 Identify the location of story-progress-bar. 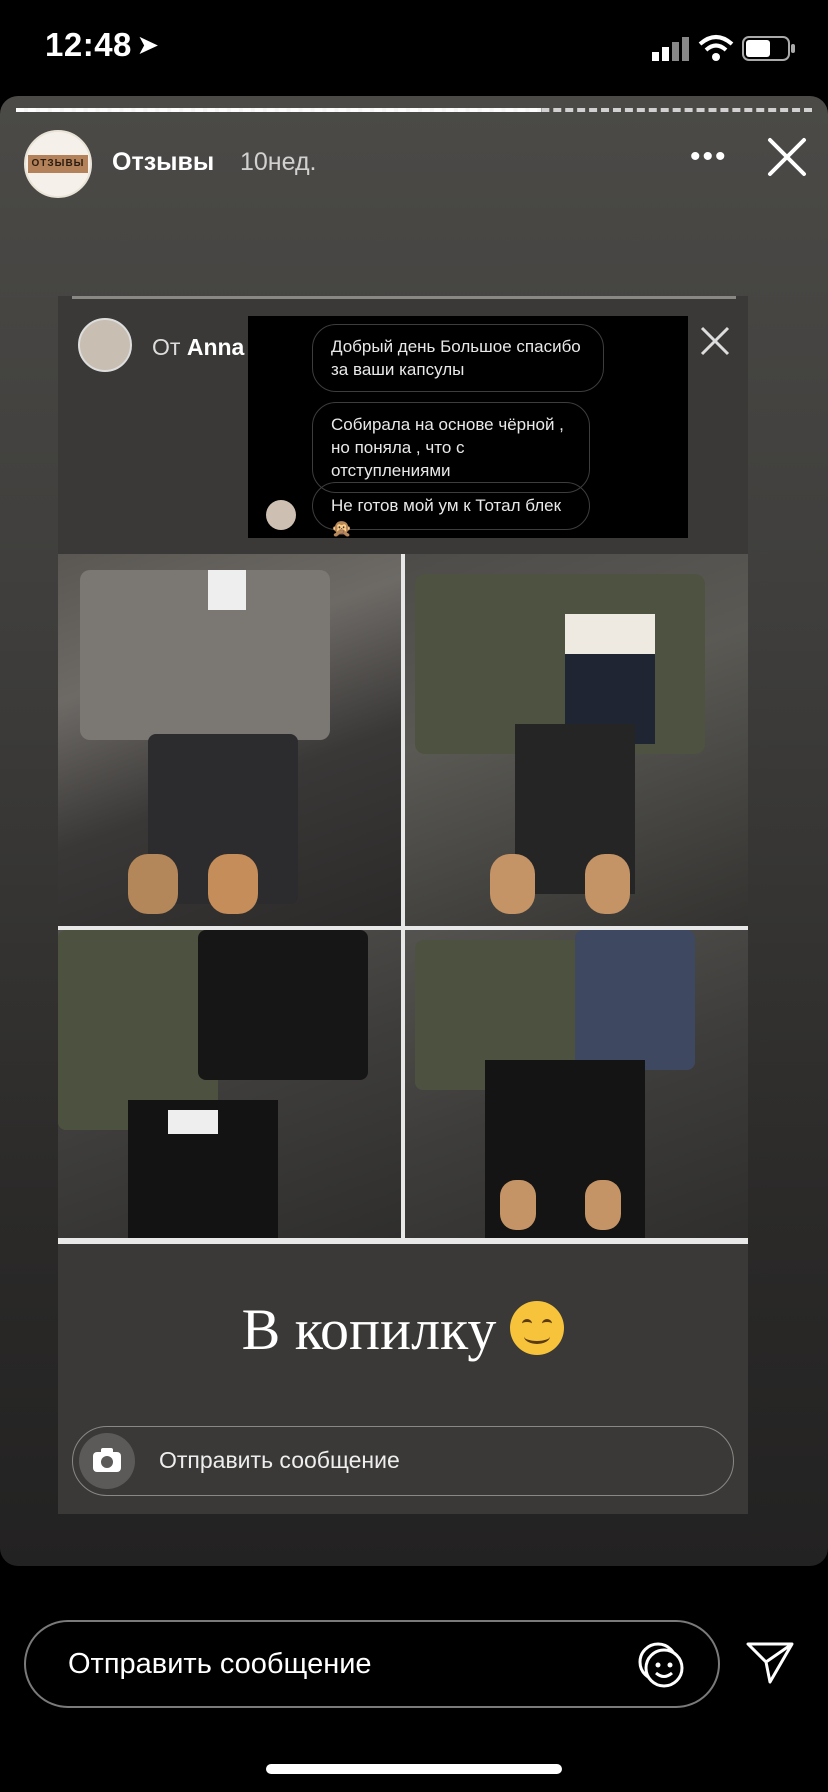
(278, 110).